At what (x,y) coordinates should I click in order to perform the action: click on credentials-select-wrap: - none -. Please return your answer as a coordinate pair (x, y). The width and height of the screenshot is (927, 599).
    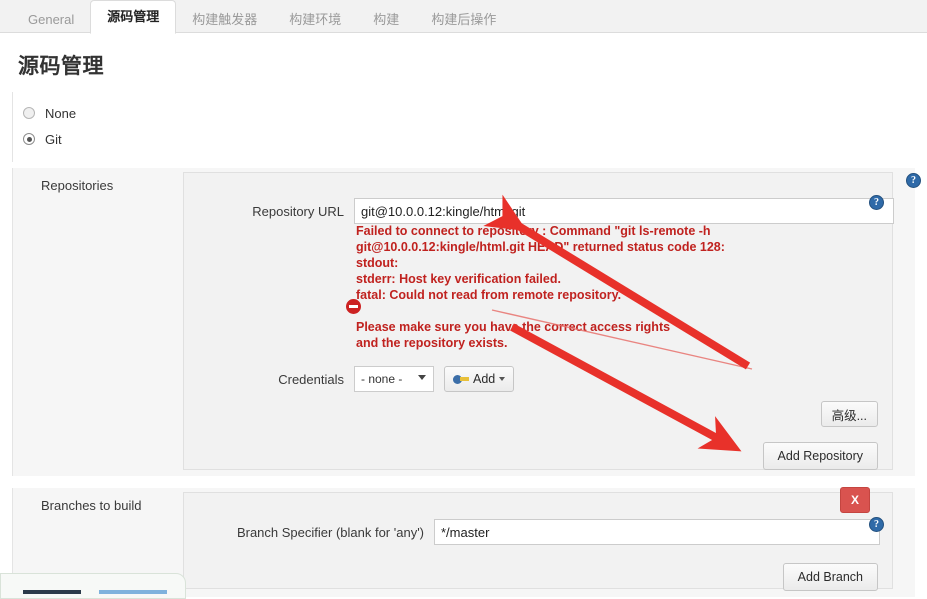
    Looking at the image, I should click on (394, 379).